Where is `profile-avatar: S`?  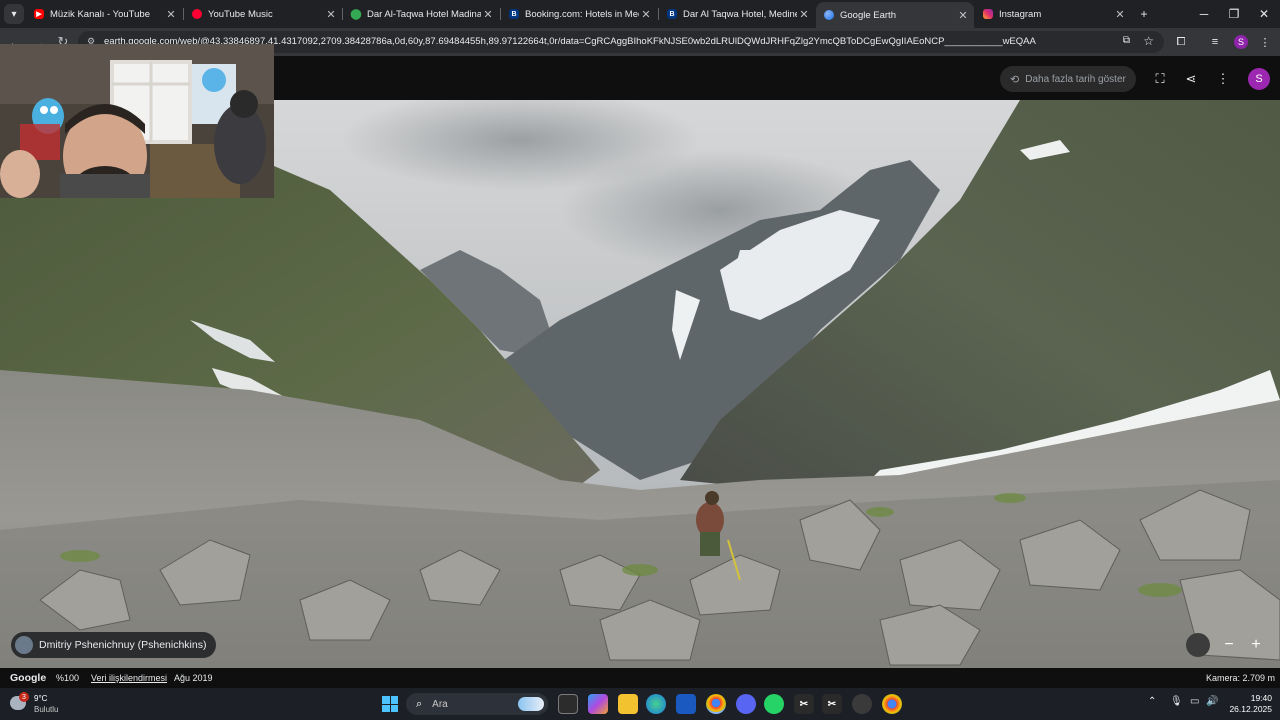
profile-avatar: S is located at coordinates (1241, 42).